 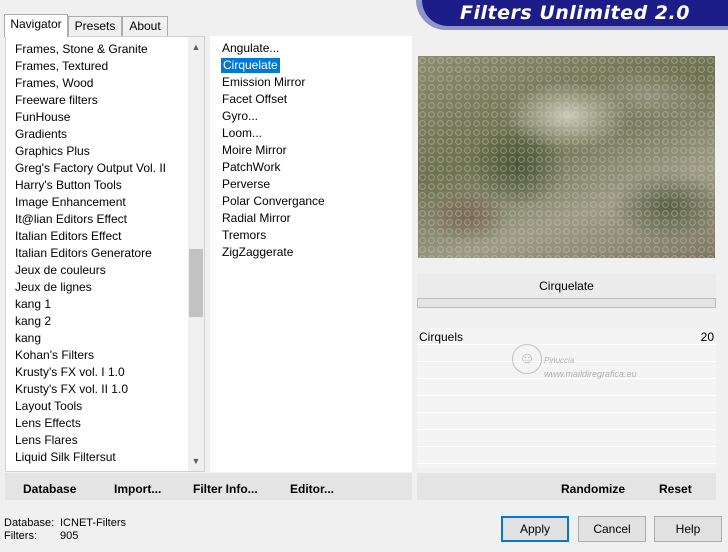 What do you see at coordinates (267, 184) in the screenshot?
I see `filter-item: Perverse` at bounding box center [267, 184].